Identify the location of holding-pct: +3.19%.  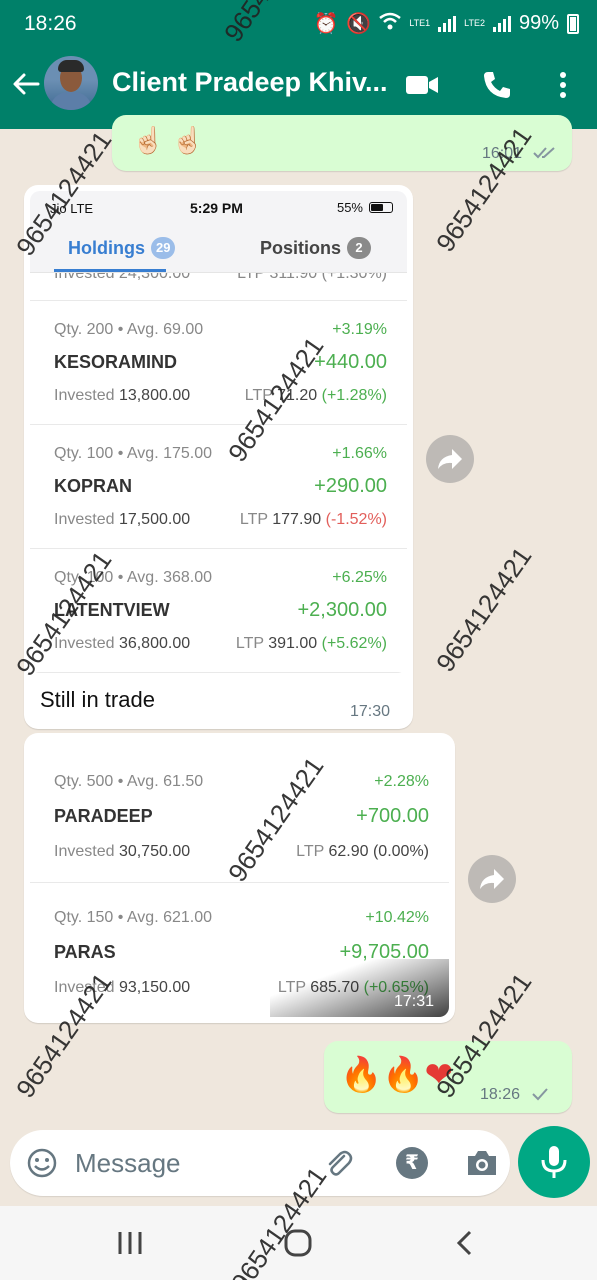
(359, 329).